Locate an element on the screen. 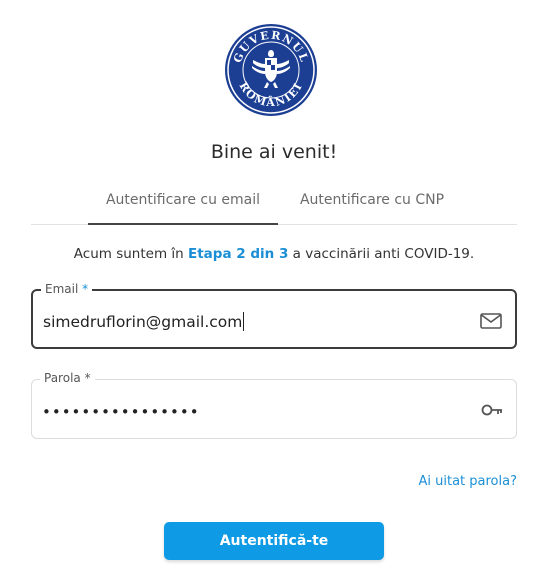 The image size is (538, 577). tab-email-auth: Autentificare cu email is located at coordinates (183, 202).